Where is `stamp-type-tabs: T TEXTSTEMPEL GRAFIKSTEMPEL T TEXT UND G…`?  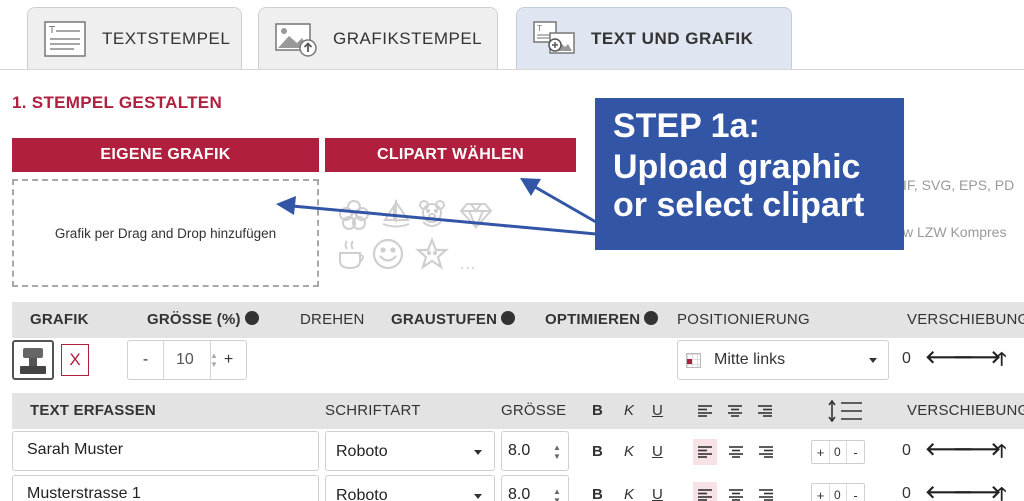
stamp-type-tabs: T TEXTSTEMPEL GRAFIKSTEMPEL T TEXT UND G… is located at coordinates (512, 35).